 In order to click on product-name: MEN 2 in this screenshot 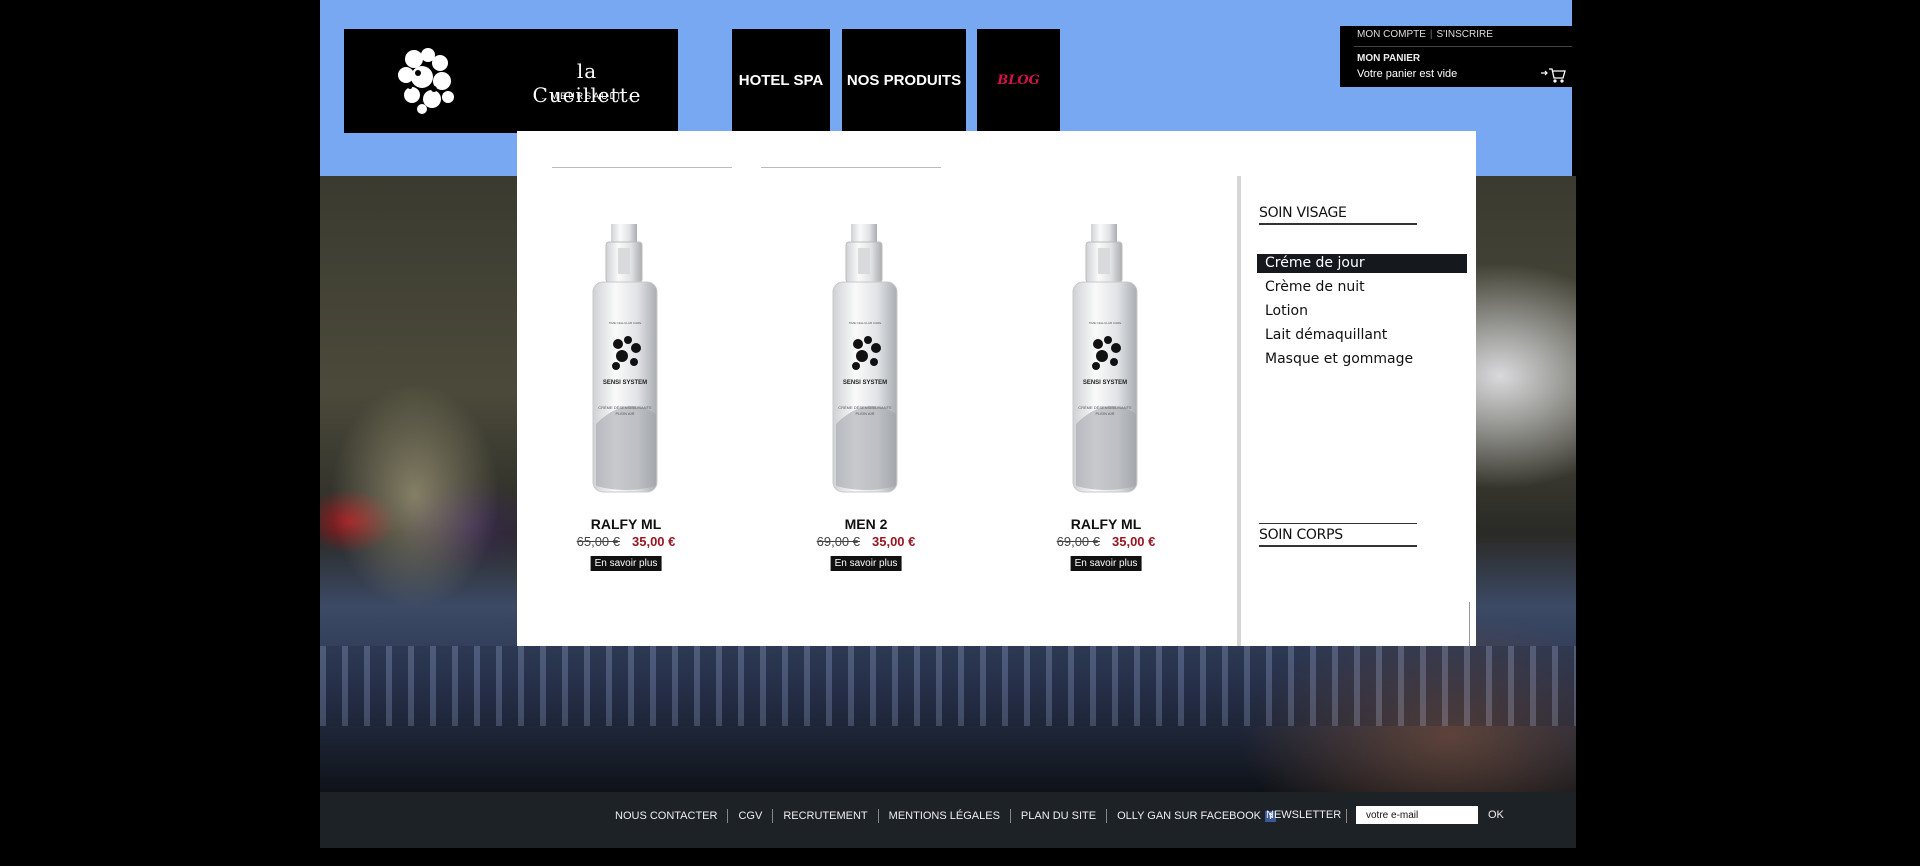, I will do `click(866, 524)`.